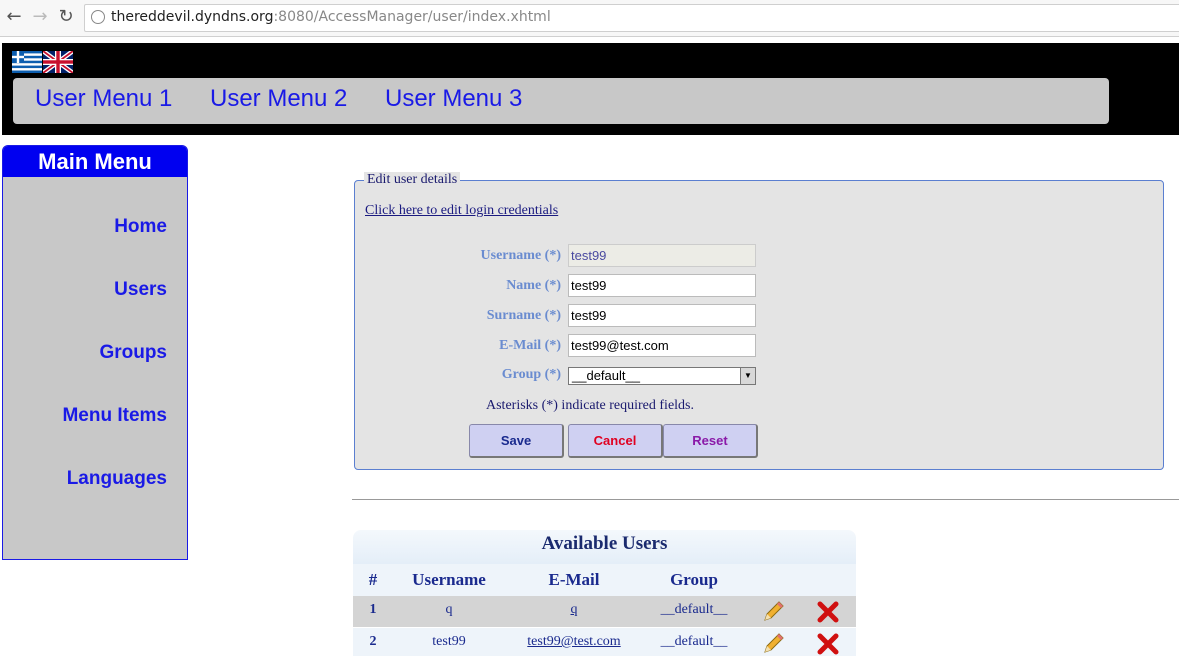 This screenshot has width=1179, height=656. I want to click on group-label: Group (*), so click(531, 374).